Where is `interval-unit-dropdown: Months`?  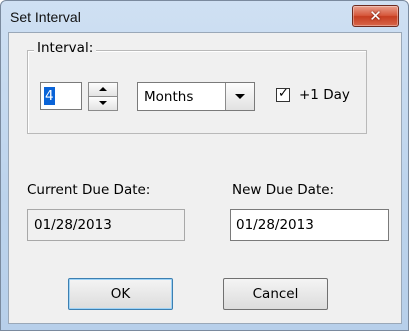
interval-unit-dropdown: Months is located at coordinates (196, 96).